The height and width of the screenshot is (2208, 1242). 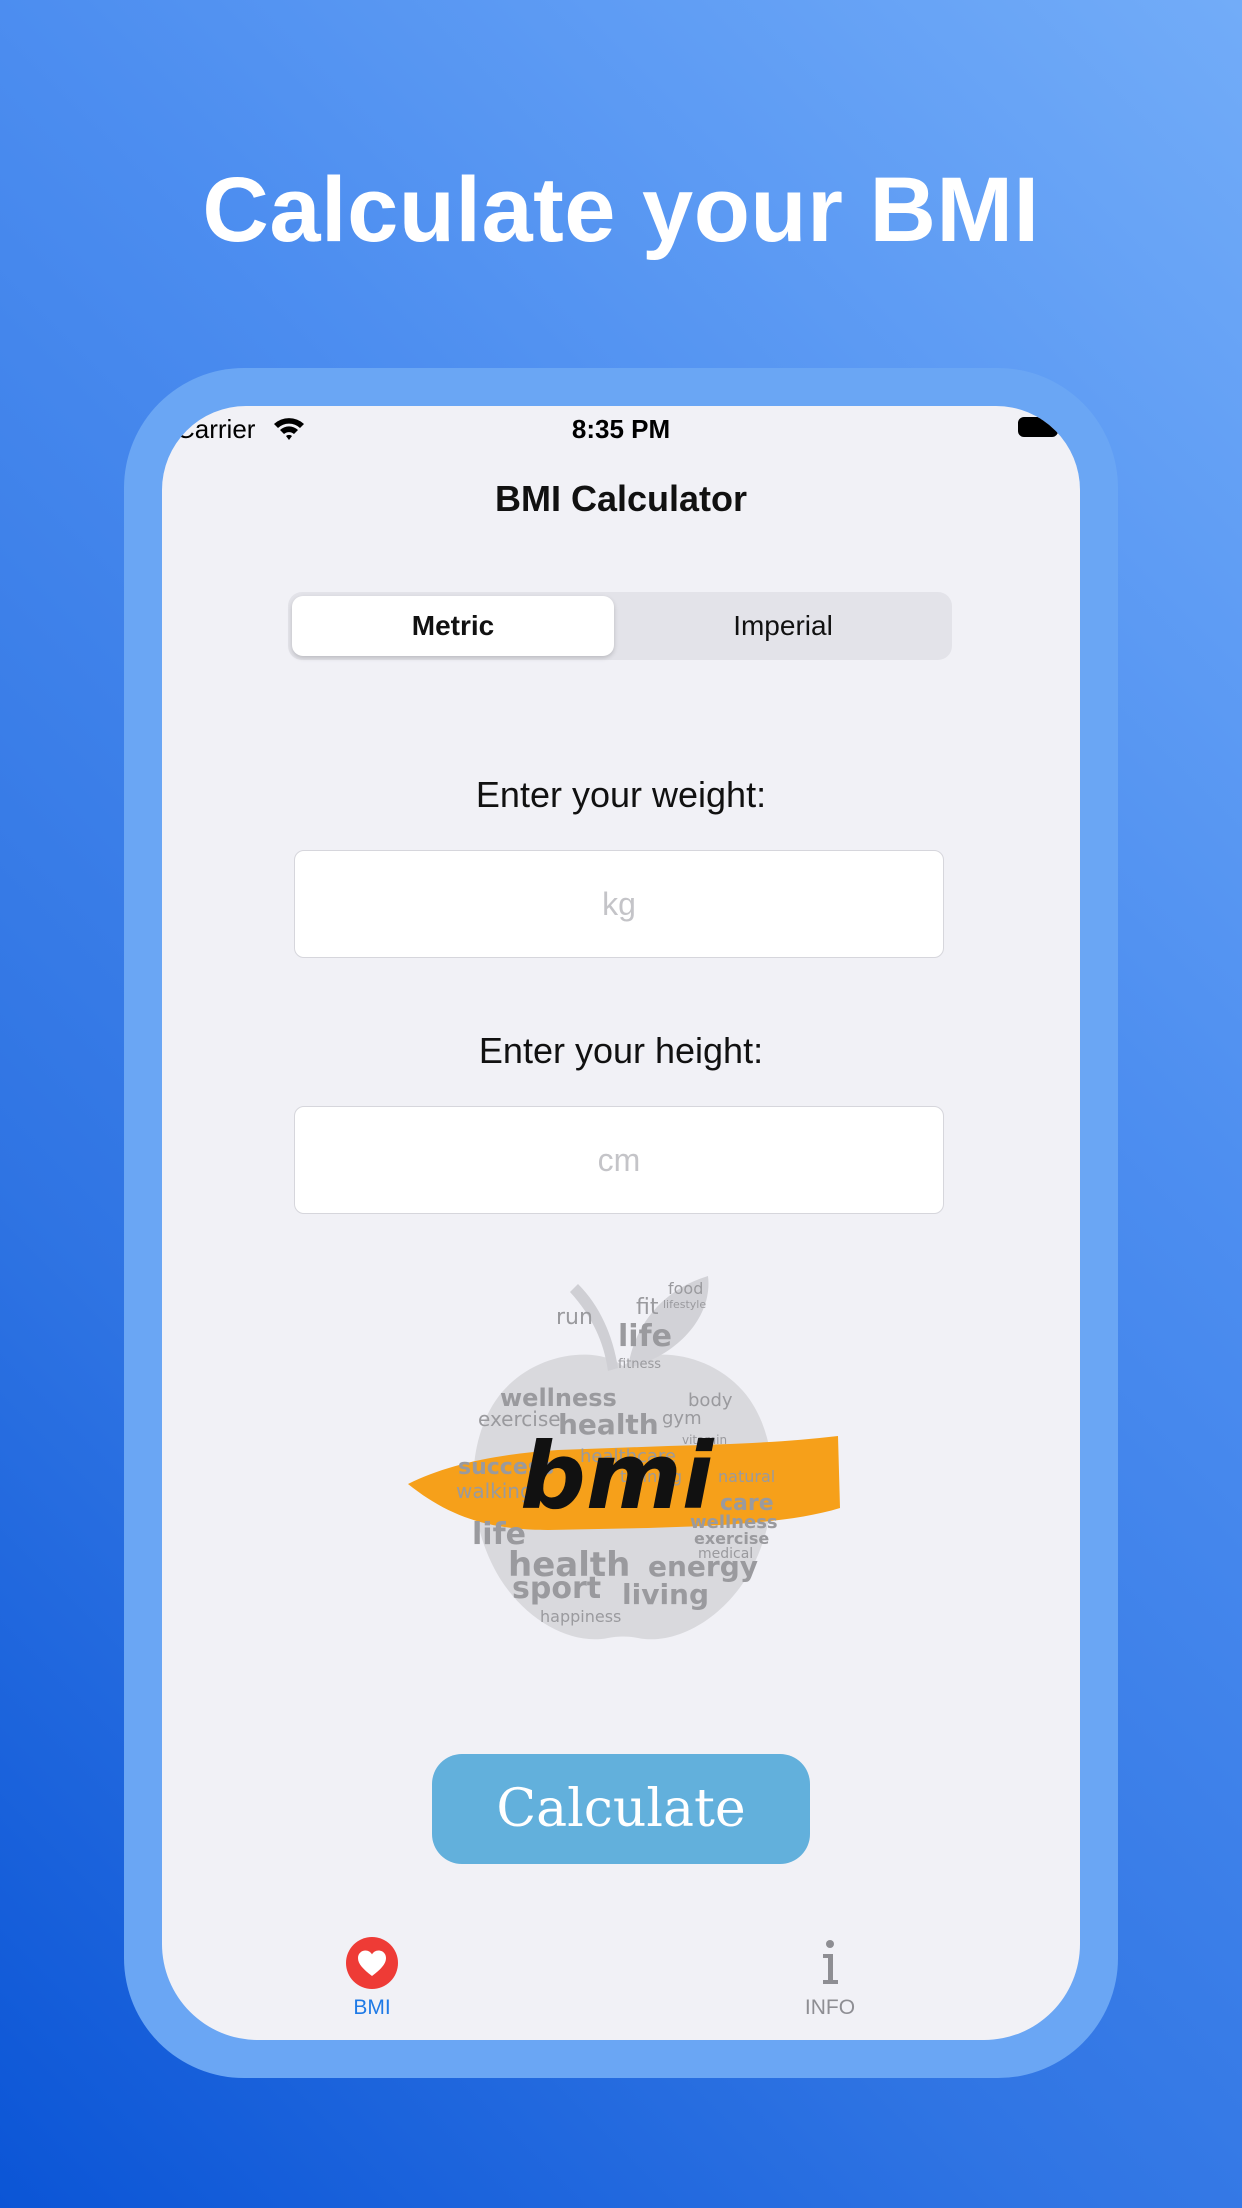 I want to click on tab-bmi: BMI, so click(x=372, y=1978).